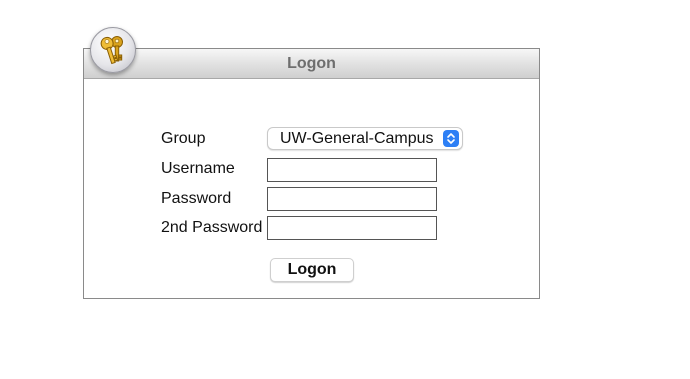  What do you see at coordinates (352, 170) in the screenshot?
I see `username-field` at bounding box center [352, 170].